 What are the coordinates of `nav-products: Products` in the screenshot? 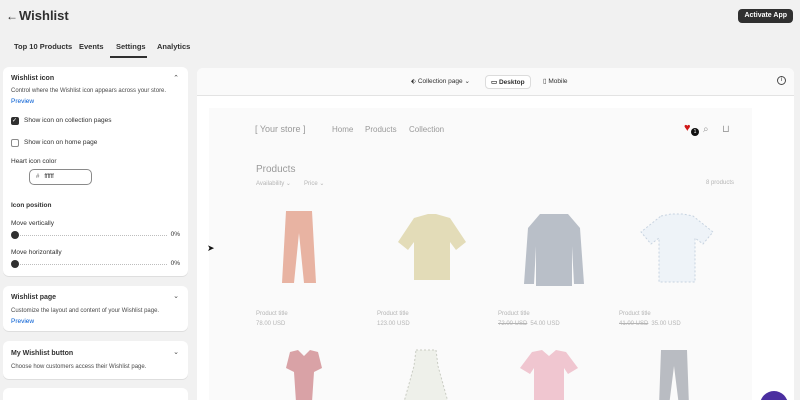 It's located at (381, 129).